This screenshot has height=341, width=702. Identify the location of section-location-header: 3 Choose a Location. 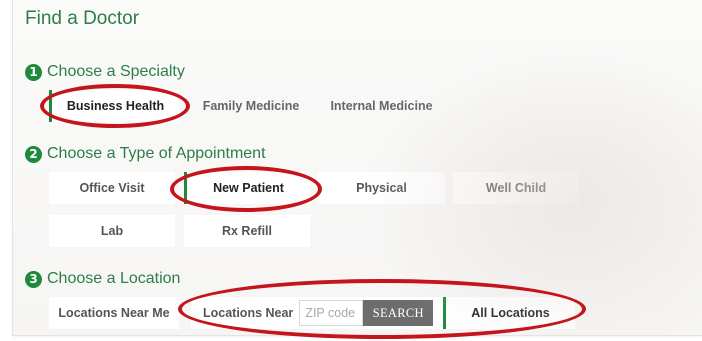
(102, 279).